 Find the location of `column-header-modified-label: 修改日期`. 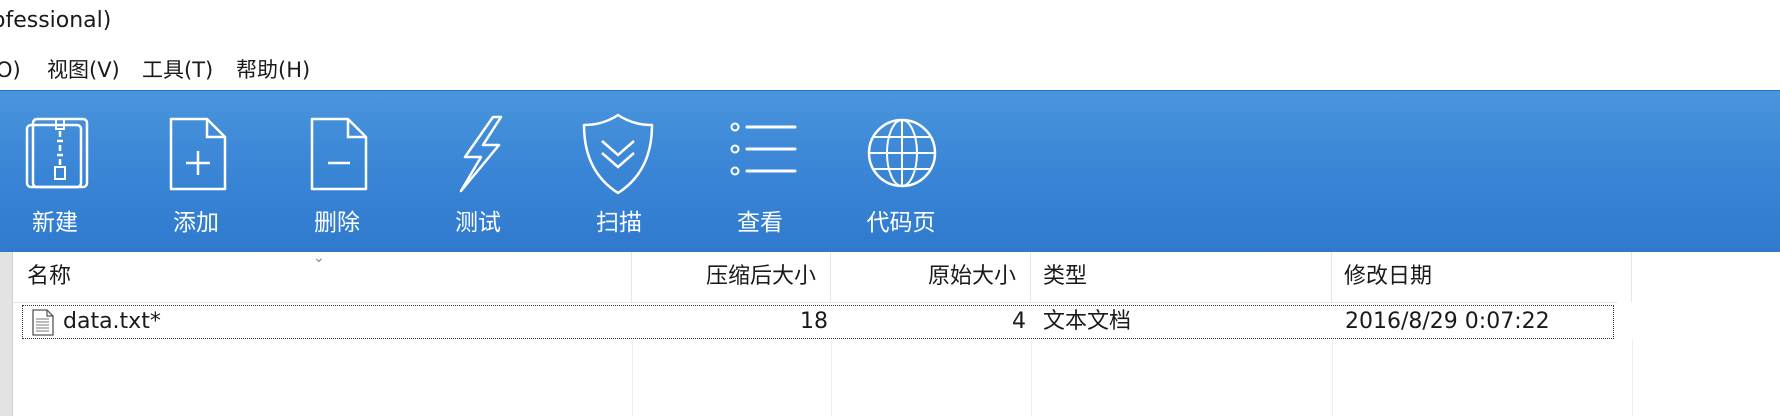

column-header-modified-label: 修改日期 is located at coordinates (1388, 276).